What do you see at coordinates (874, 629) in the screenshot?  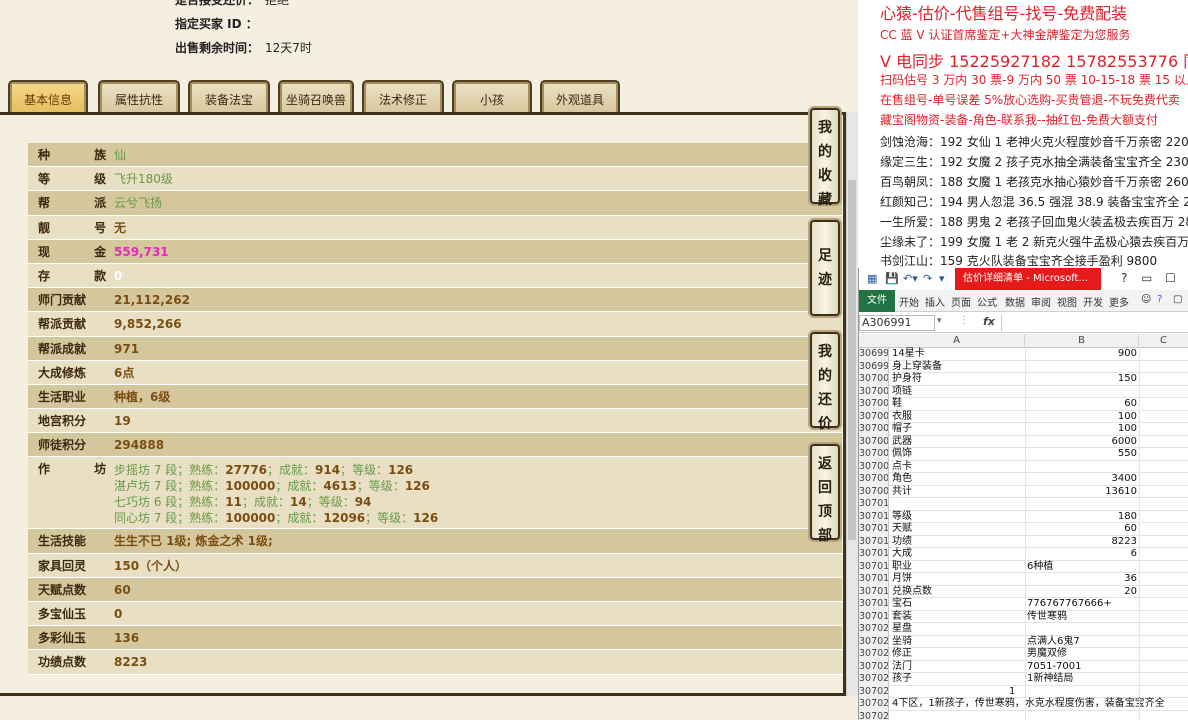 I see `row-number: 307020` at bounding box center [874, 629].